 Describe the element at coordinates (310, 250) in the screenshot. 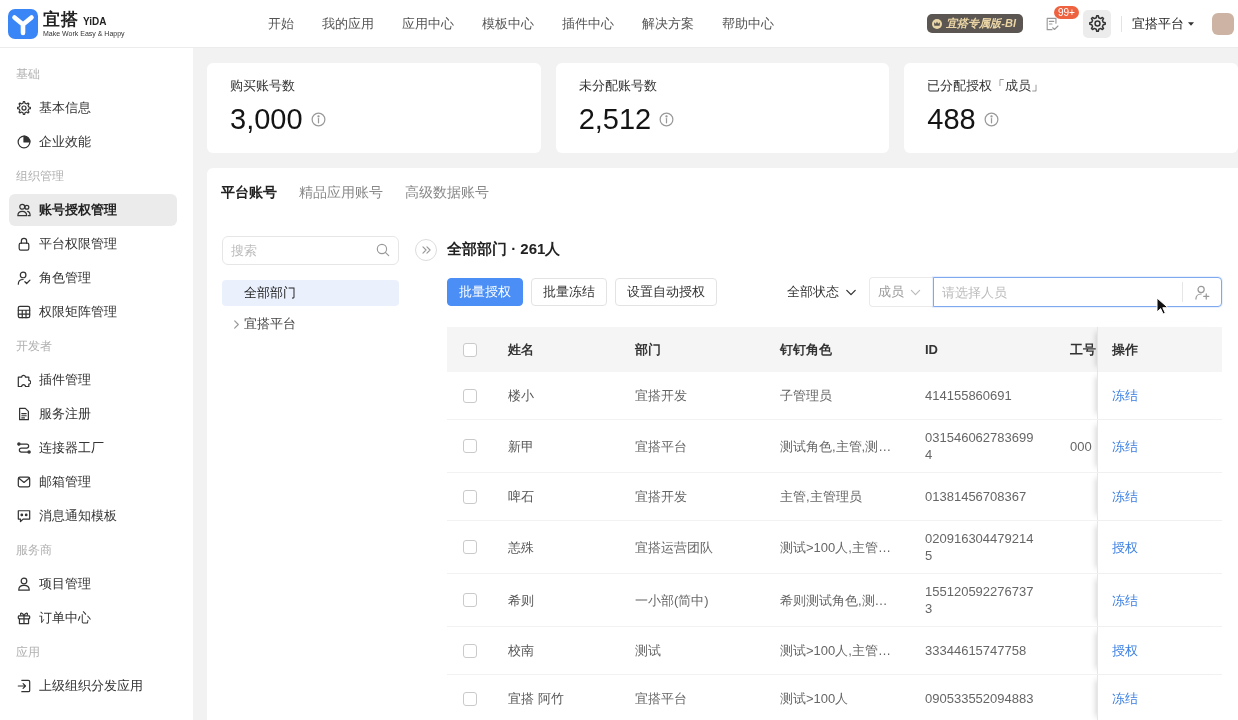

I see `department-search-field: 搜索` at that location.